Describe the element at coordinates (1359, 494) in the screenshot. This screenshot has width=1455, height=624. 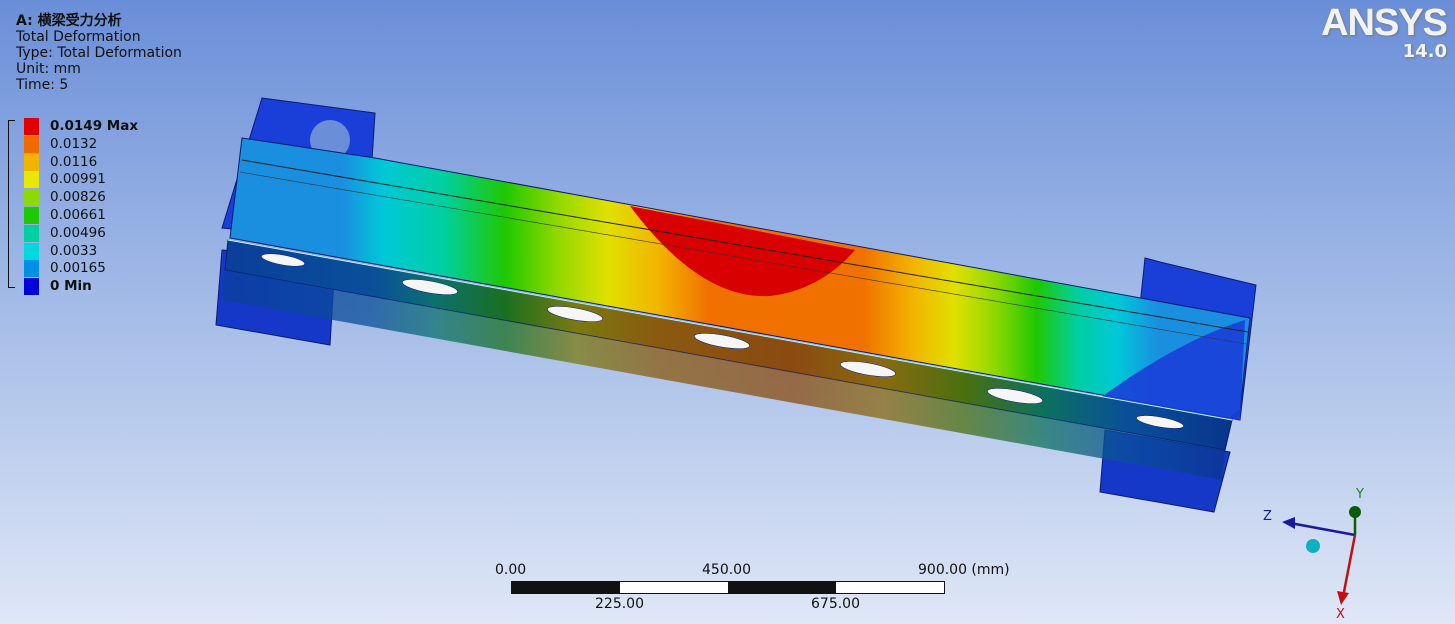
I see `triad-y-label: Y` at that location.